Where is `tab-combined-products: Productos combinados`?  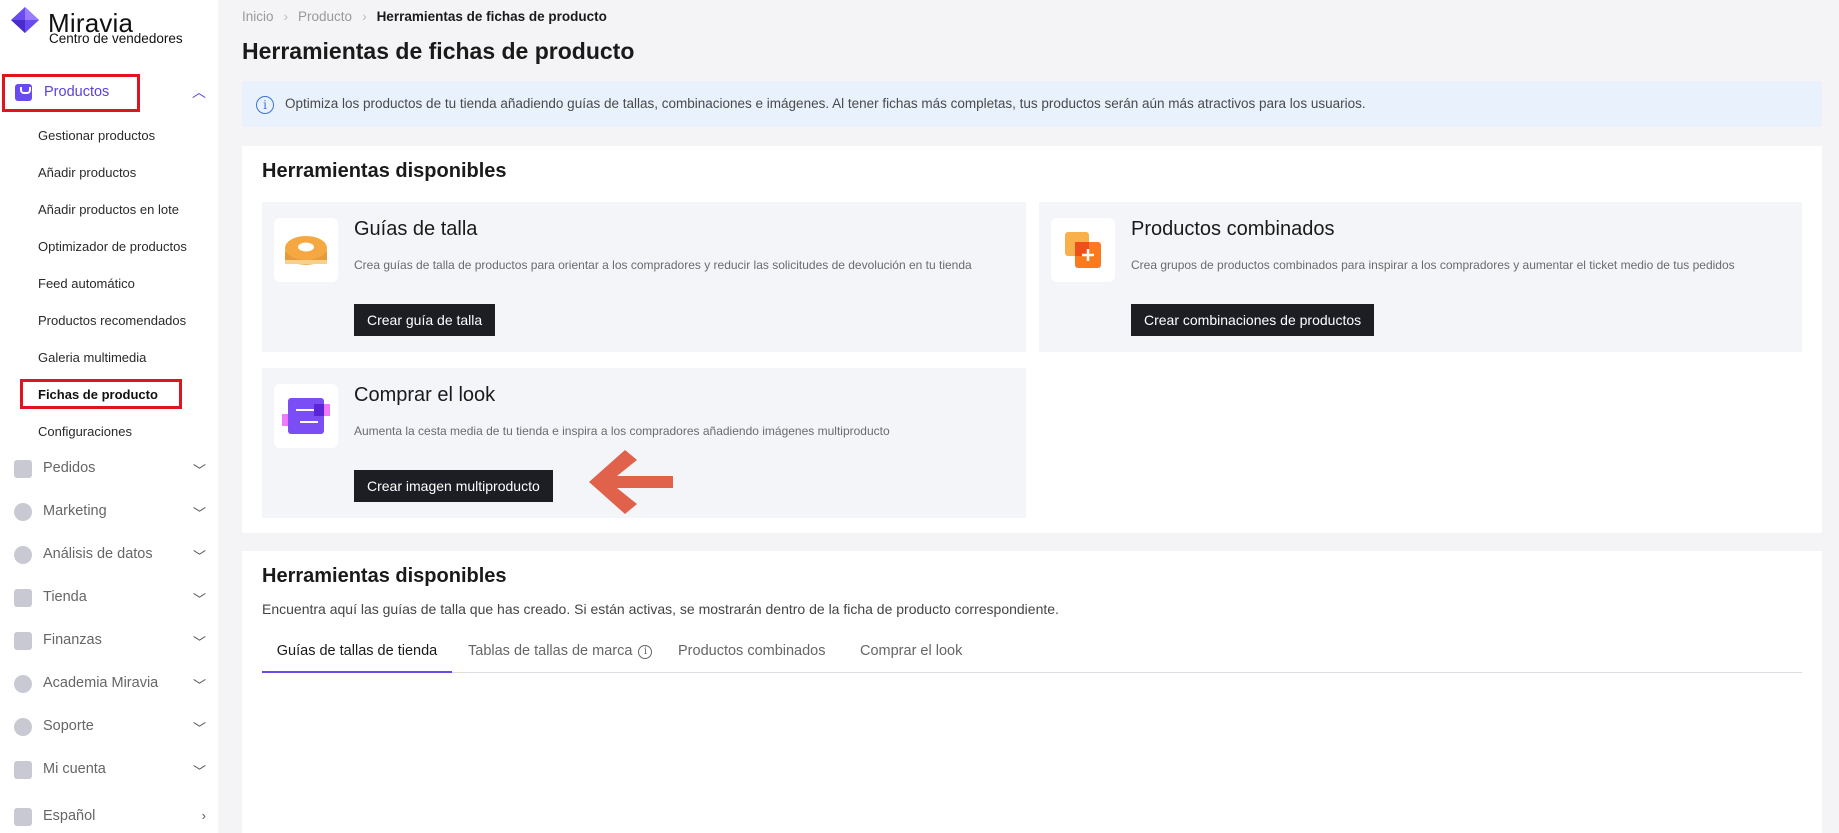
tab-combined-products: Productos combinados is located at coordinates (752, 651).